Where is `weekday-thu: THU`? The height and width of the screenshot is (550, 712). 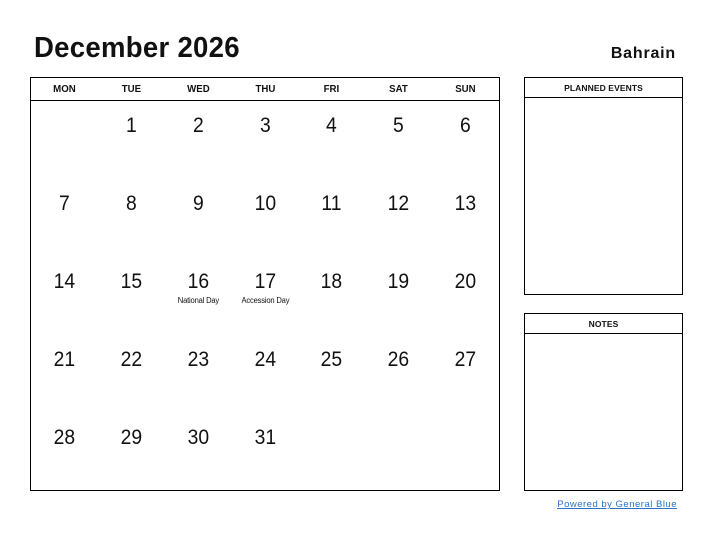 weekday-thu: THU is located at coordinates (265, 89).